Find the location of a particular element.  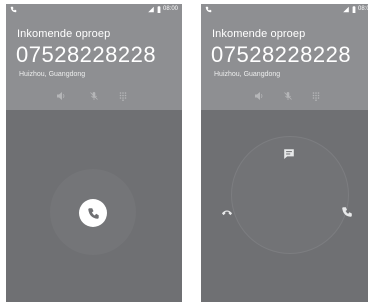

message-icon is located at coordinates (289, 154).